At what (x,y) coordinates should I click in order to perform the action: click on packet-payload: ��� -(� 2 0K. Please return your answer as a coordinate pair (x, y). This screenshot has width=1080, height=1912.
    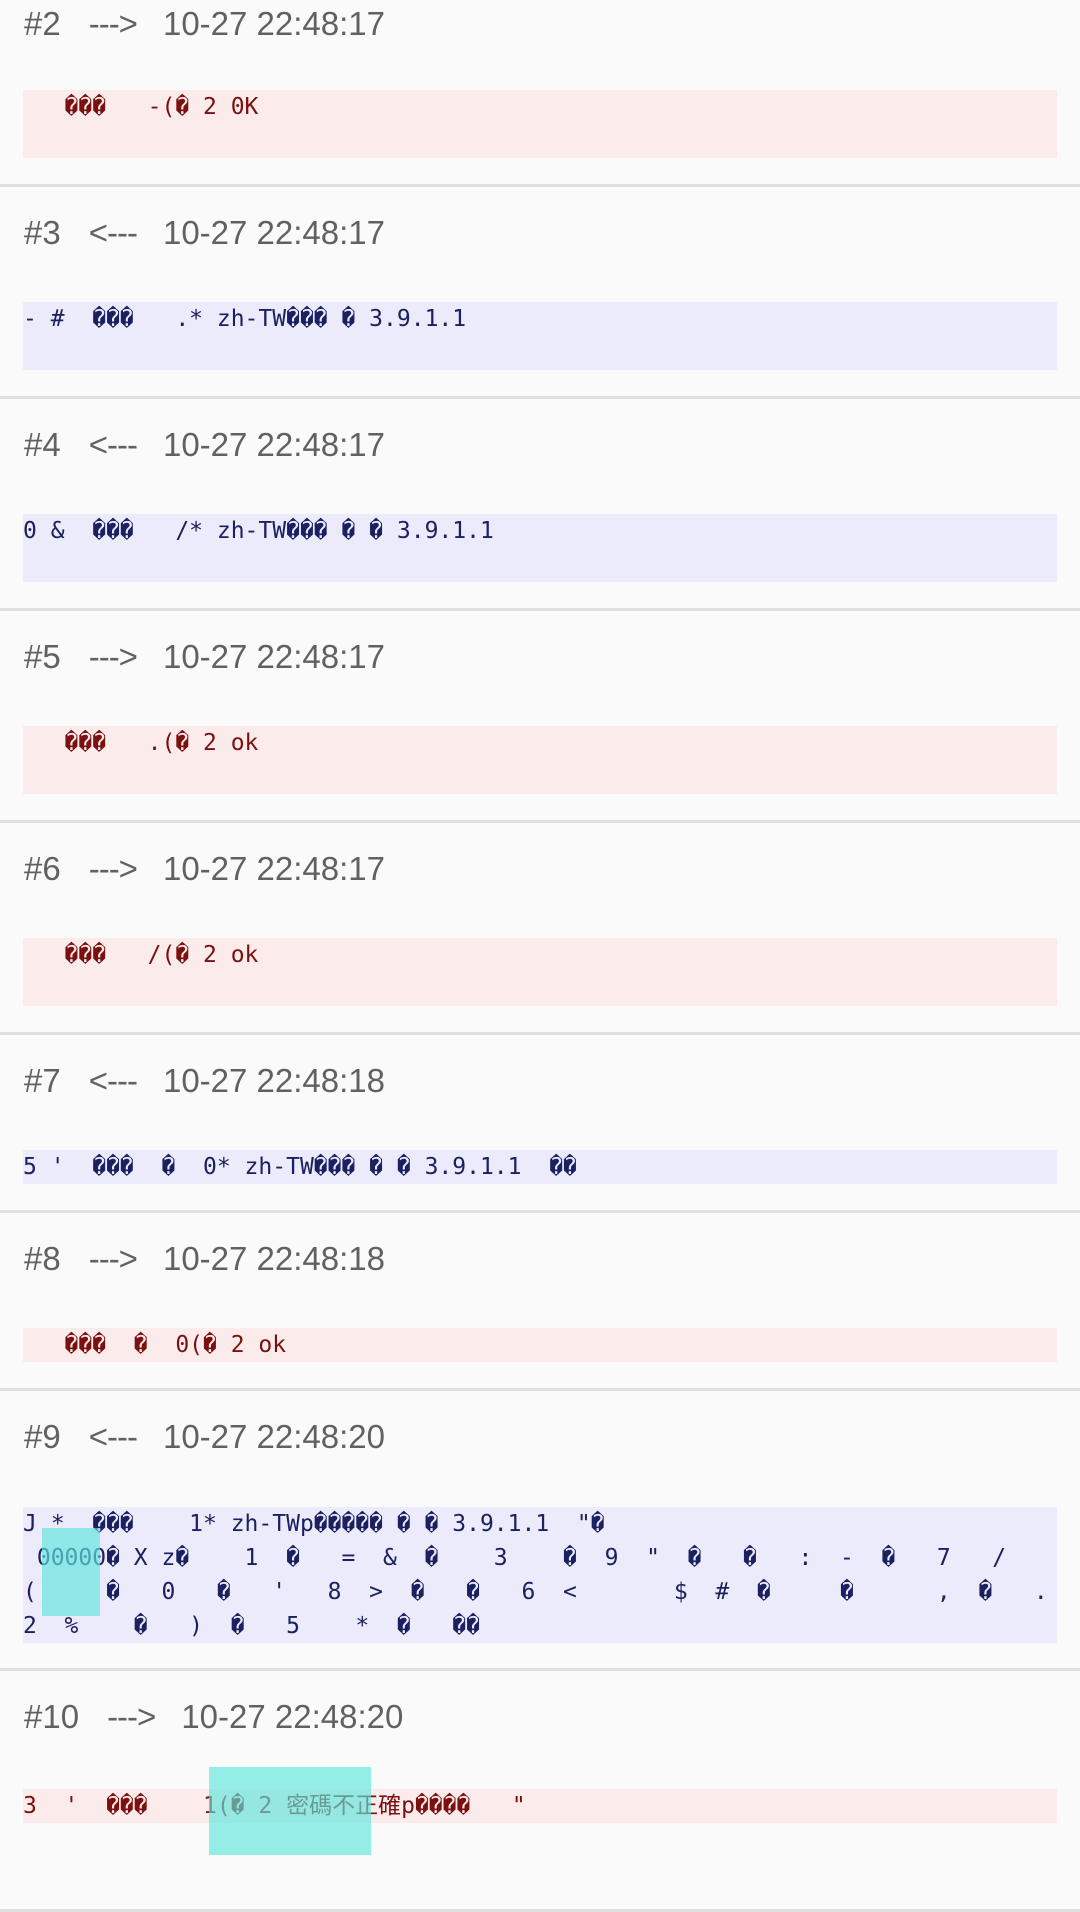
    Looking at the image, I should click on (540, 124).